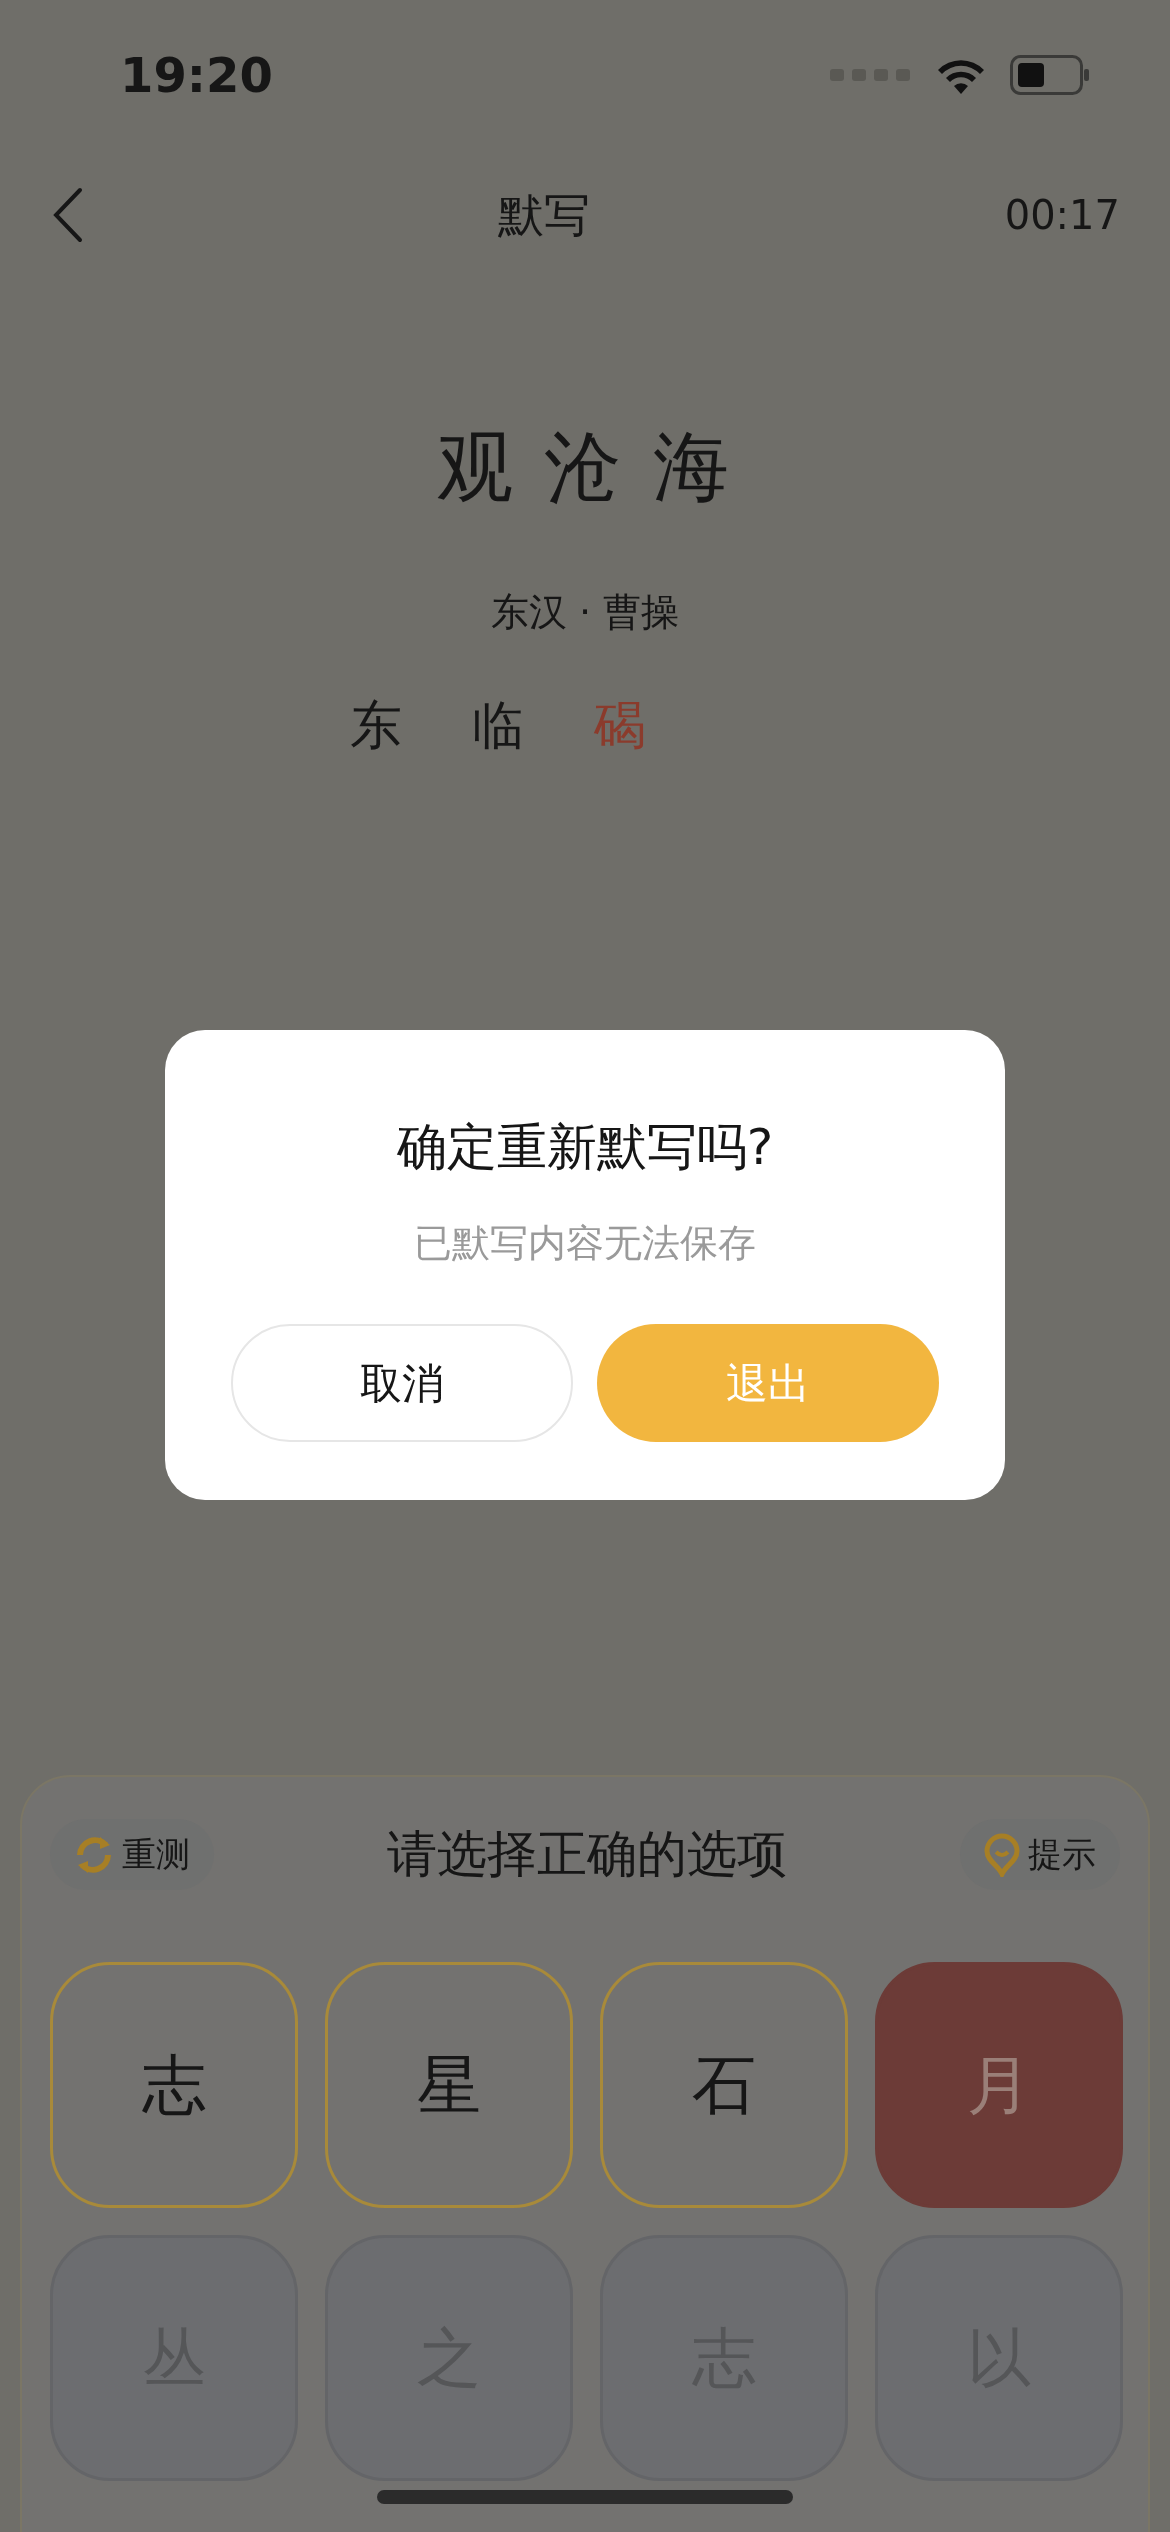 The image size is (1170, 2532). Describe the element at coordinates (585, 1147) in the screenshot. I see `dialog-title: 确定重新默写吗?` at that location.